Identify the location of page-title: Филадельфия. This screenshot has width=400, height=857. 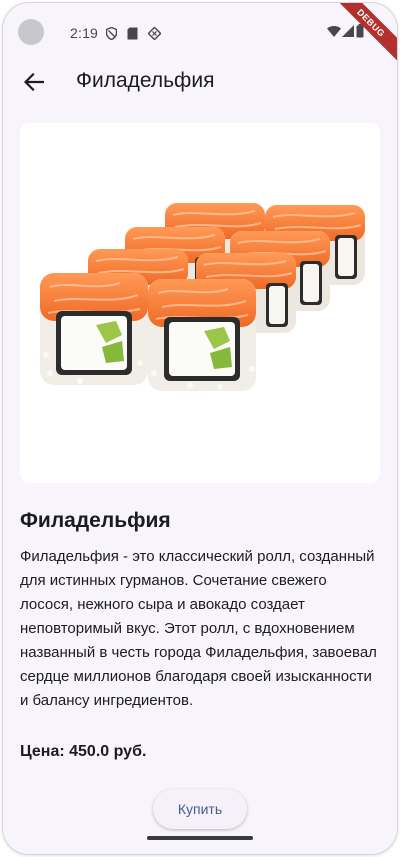
(145, 80).